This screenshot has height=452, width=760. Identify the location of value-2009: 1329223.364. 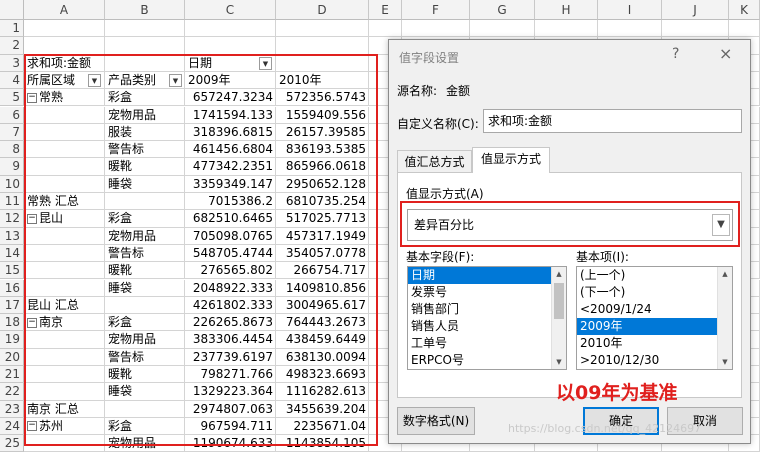
(230, 391).